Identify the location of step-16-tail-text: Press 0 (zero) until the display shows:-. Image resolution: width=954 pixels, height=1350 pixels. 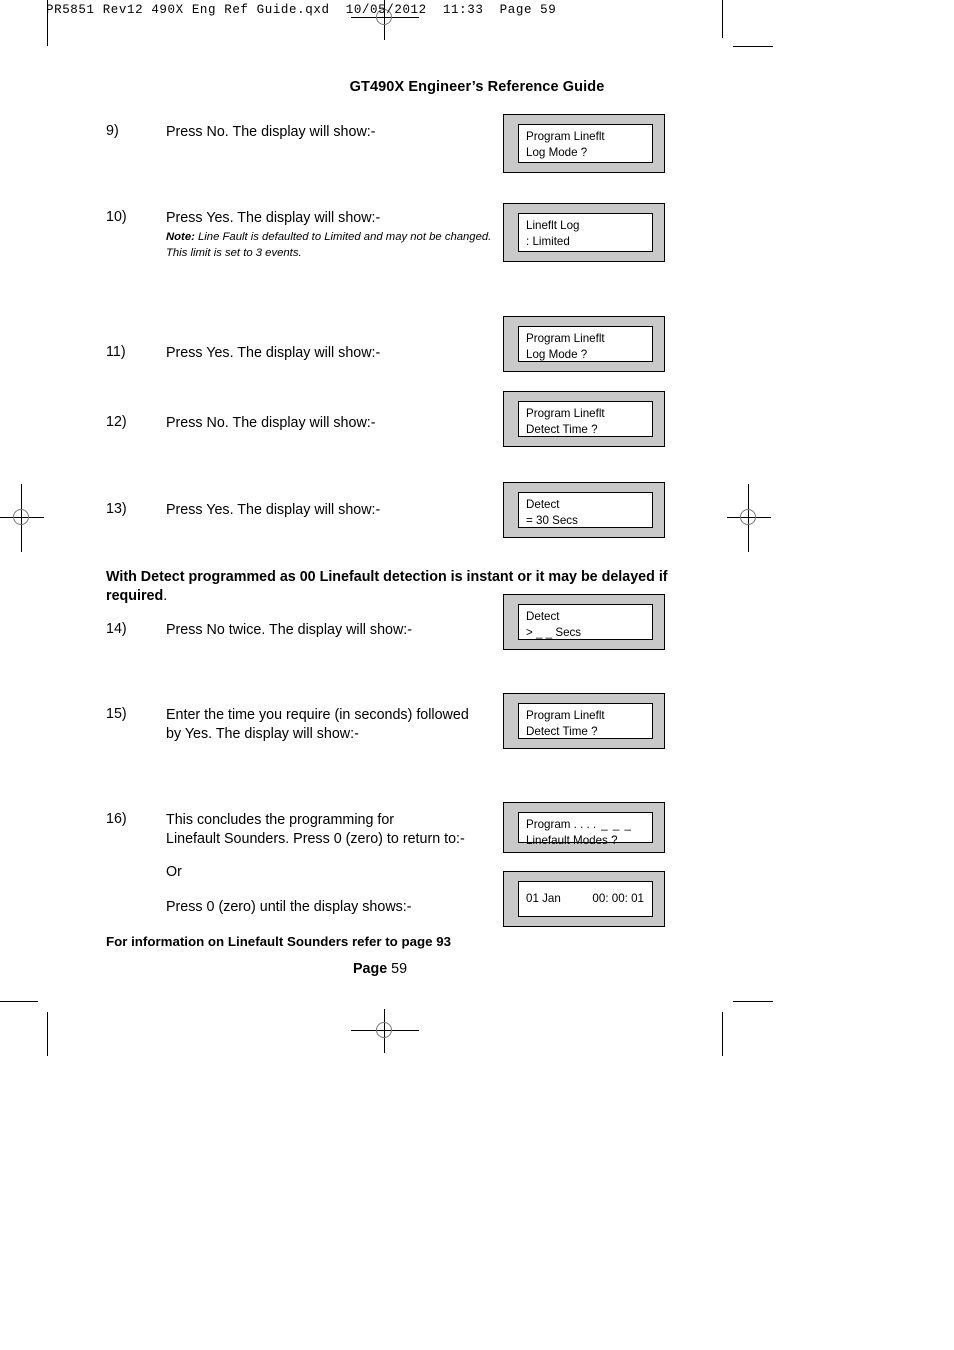
(289, 907).